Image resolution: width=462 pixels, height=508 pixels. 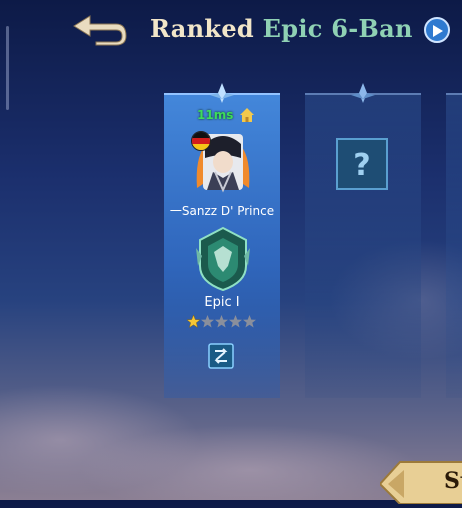 I want to click on switch-icon, so click(x=221, y=356).